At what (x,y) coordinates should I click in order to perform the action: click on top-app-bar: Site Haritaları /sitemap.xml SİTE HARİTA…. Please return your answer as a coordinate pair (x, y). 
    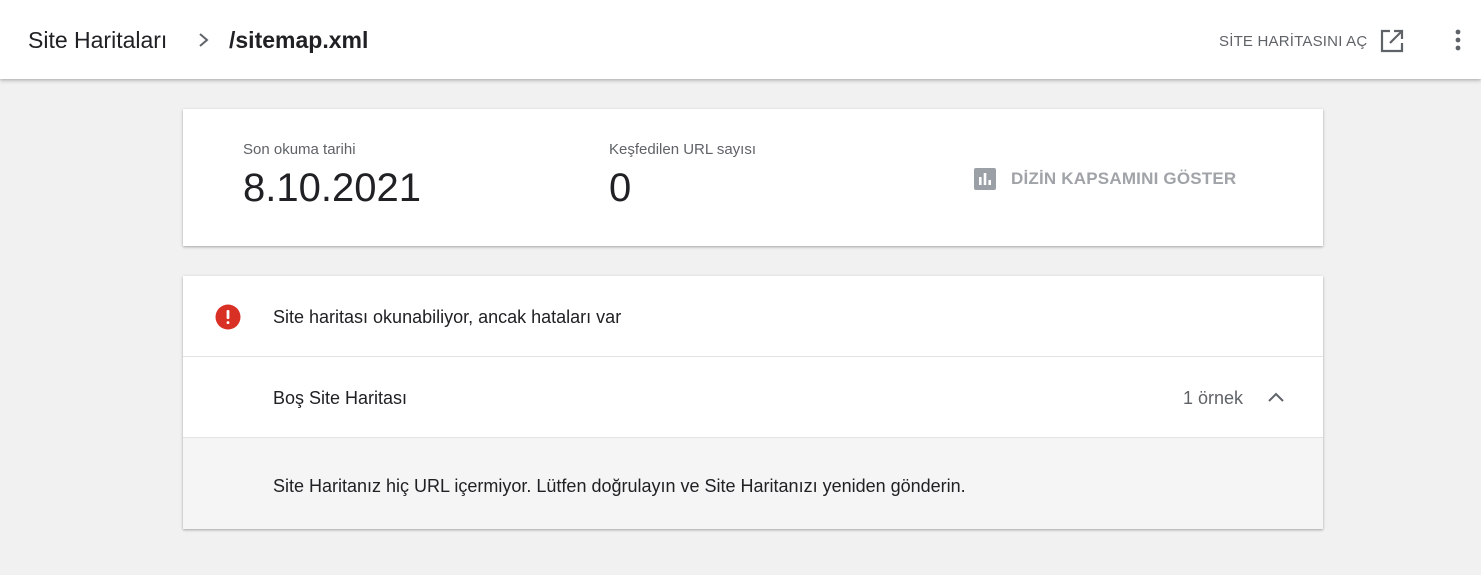
    Looking at the image, I should click on (740, 39).